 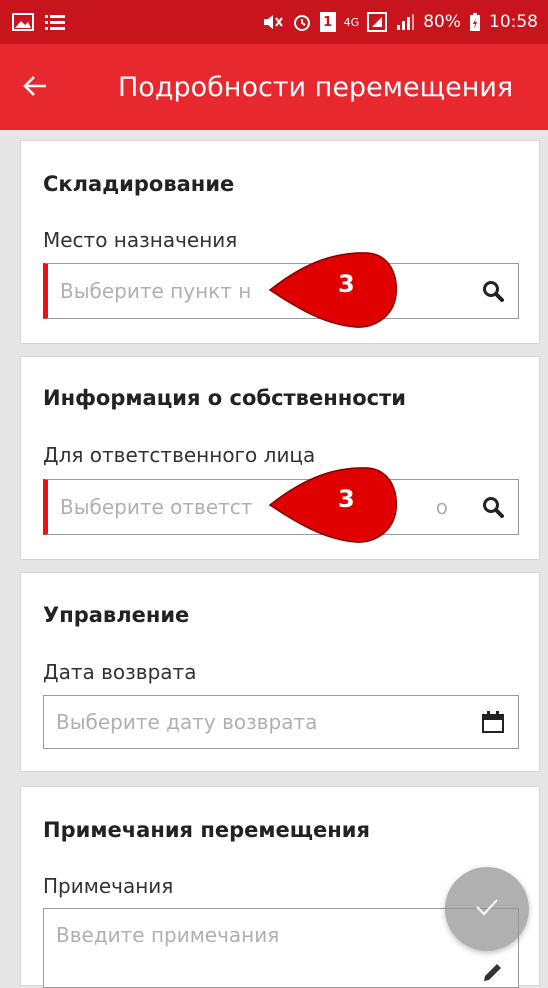 What do you see at coordinates (55, 22) in the screenshot?
I see `list-icon` at bounding box center [55, 22].